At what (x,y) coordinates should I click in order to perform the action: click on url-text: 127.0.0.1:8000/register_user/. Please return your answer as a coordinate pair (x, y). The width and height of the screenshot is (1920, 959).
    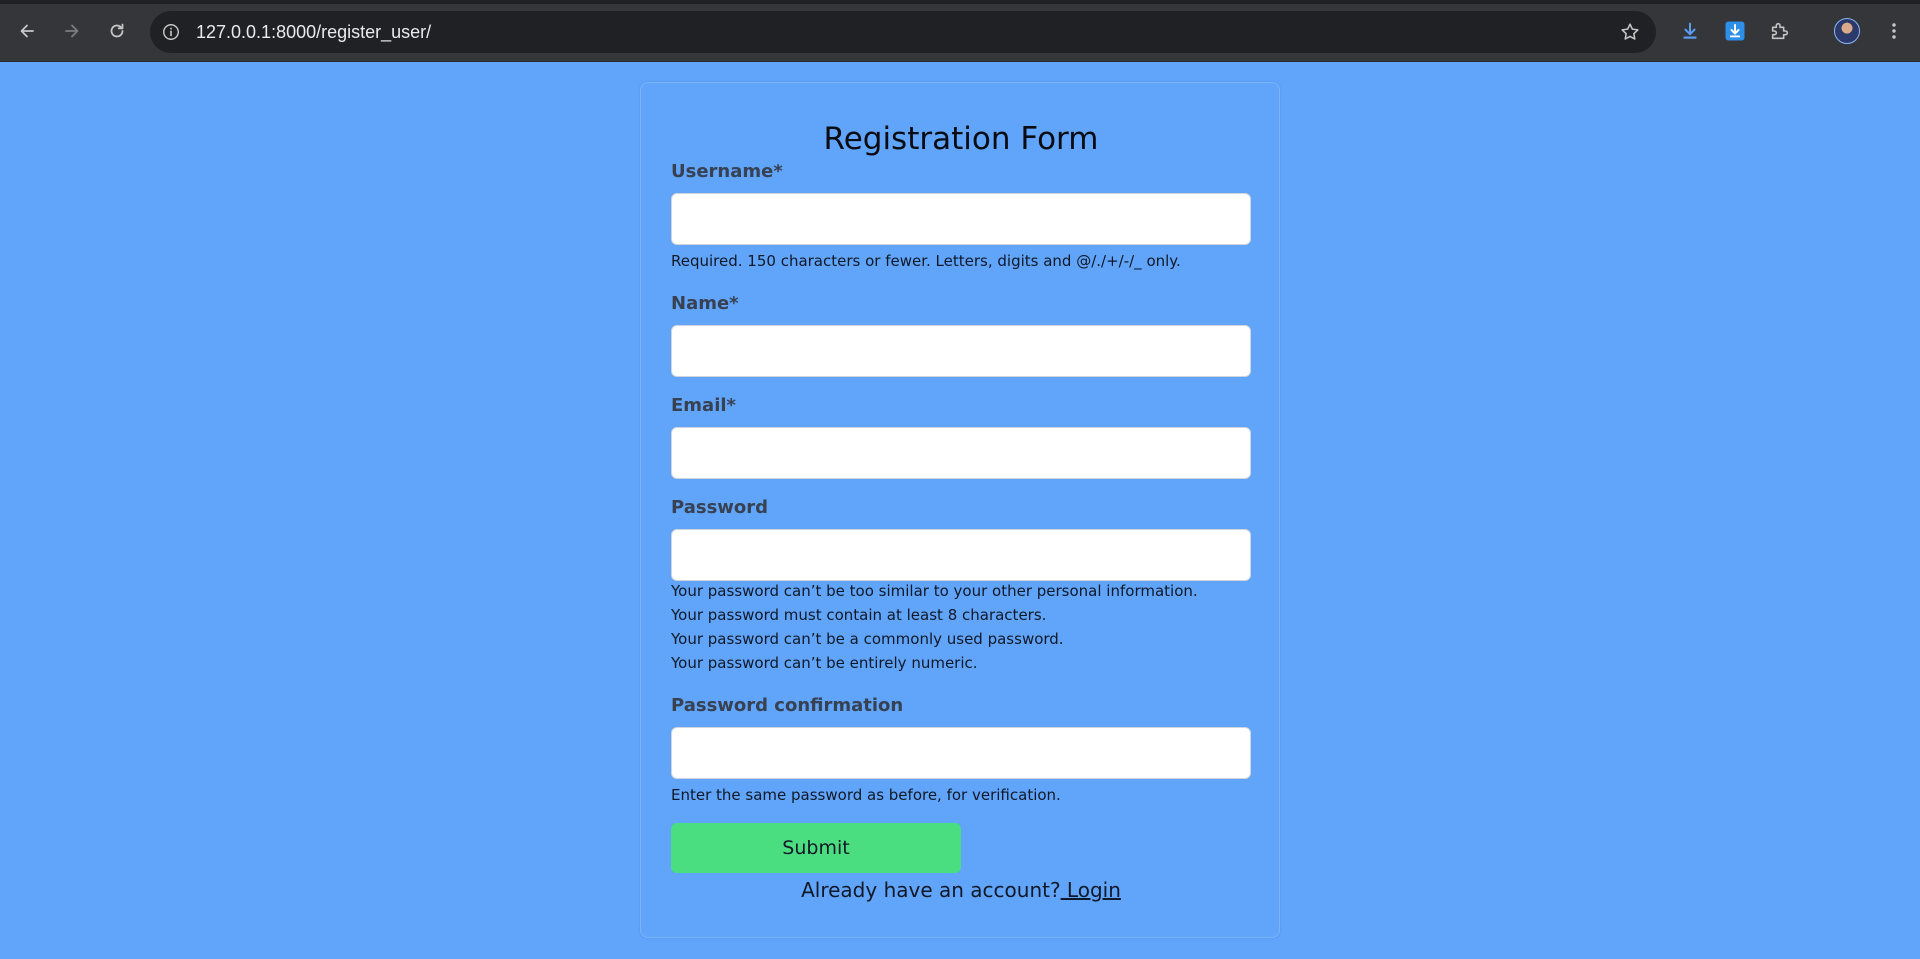
    Looking at the image, I should click on (313, 32).